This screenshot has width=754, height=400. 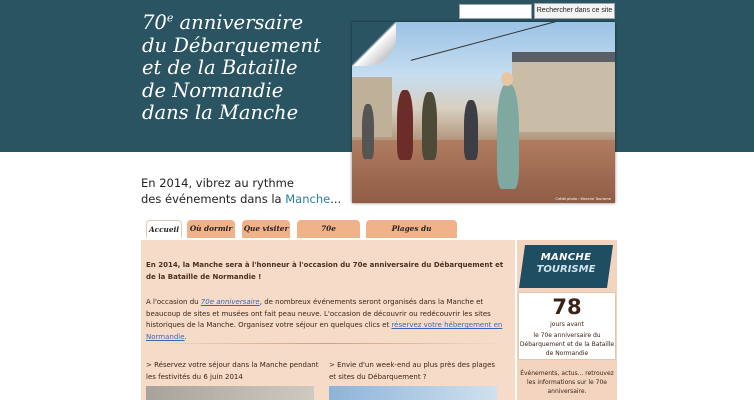 What do you see at coordinates (308, 198) in the screenshot?
I see `tagline-highlight: Manche` at bounding box center [308, 198].